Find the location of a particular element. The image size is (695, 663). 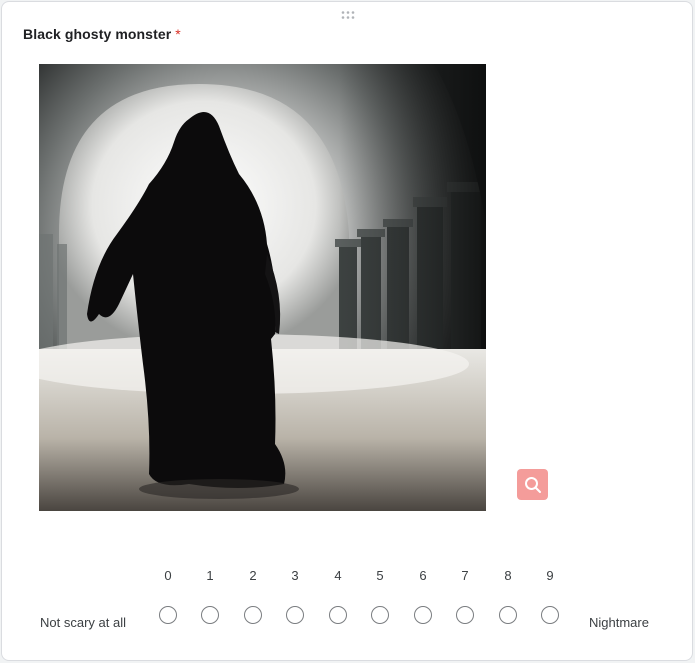

scale-number-0: 0 is located at coordinates (168, 575).